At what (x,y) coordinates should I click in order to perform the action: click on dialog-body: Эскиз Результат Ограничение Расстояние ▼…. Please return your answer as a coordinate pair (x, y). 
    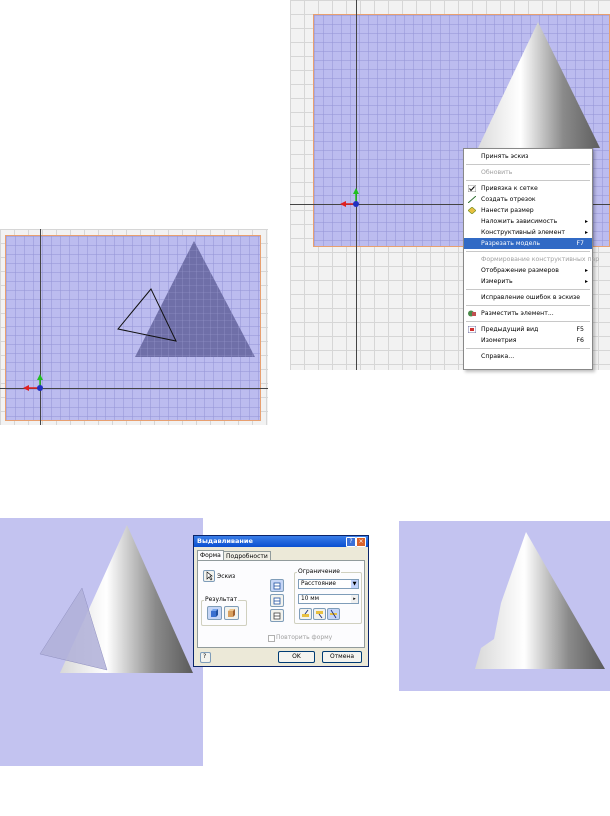
    Looking at the image, I should click on (281, 604).